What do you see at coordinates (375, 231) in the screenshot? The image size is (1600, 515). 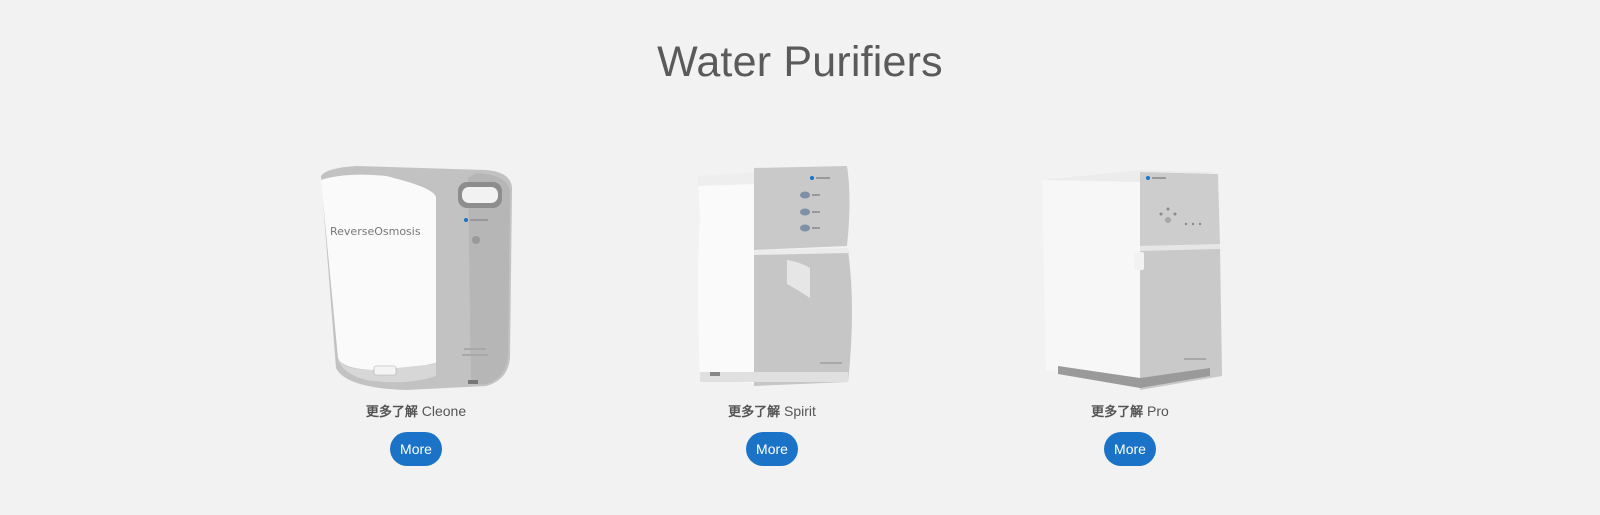 I see `cleone-device-label: ReverseOsmosis` at bounding box center [375, 231].